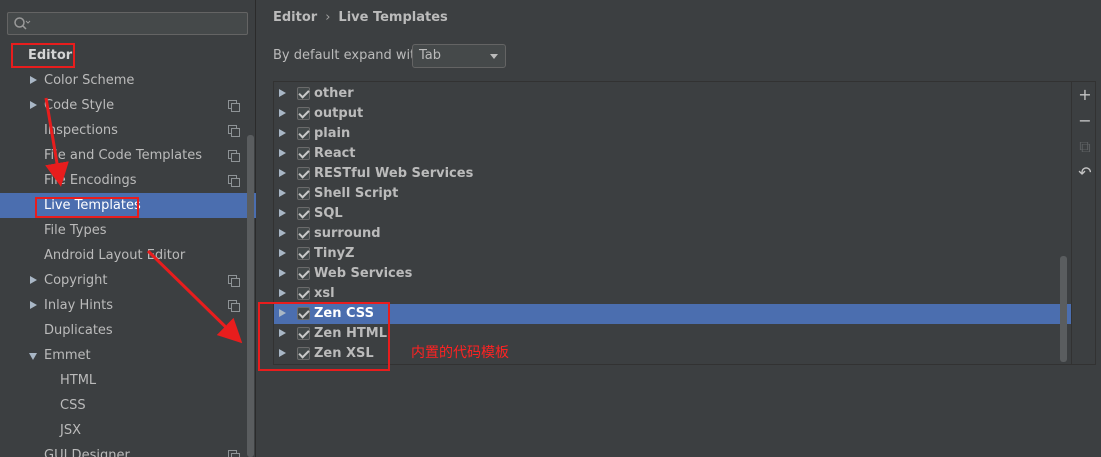 Image resolution: width=1101 pixels, height=457 pixels. Describe the element at coordinates (128, 280) in the screenshot. I see `sidebar-item-copyright: Copyright` at that location.